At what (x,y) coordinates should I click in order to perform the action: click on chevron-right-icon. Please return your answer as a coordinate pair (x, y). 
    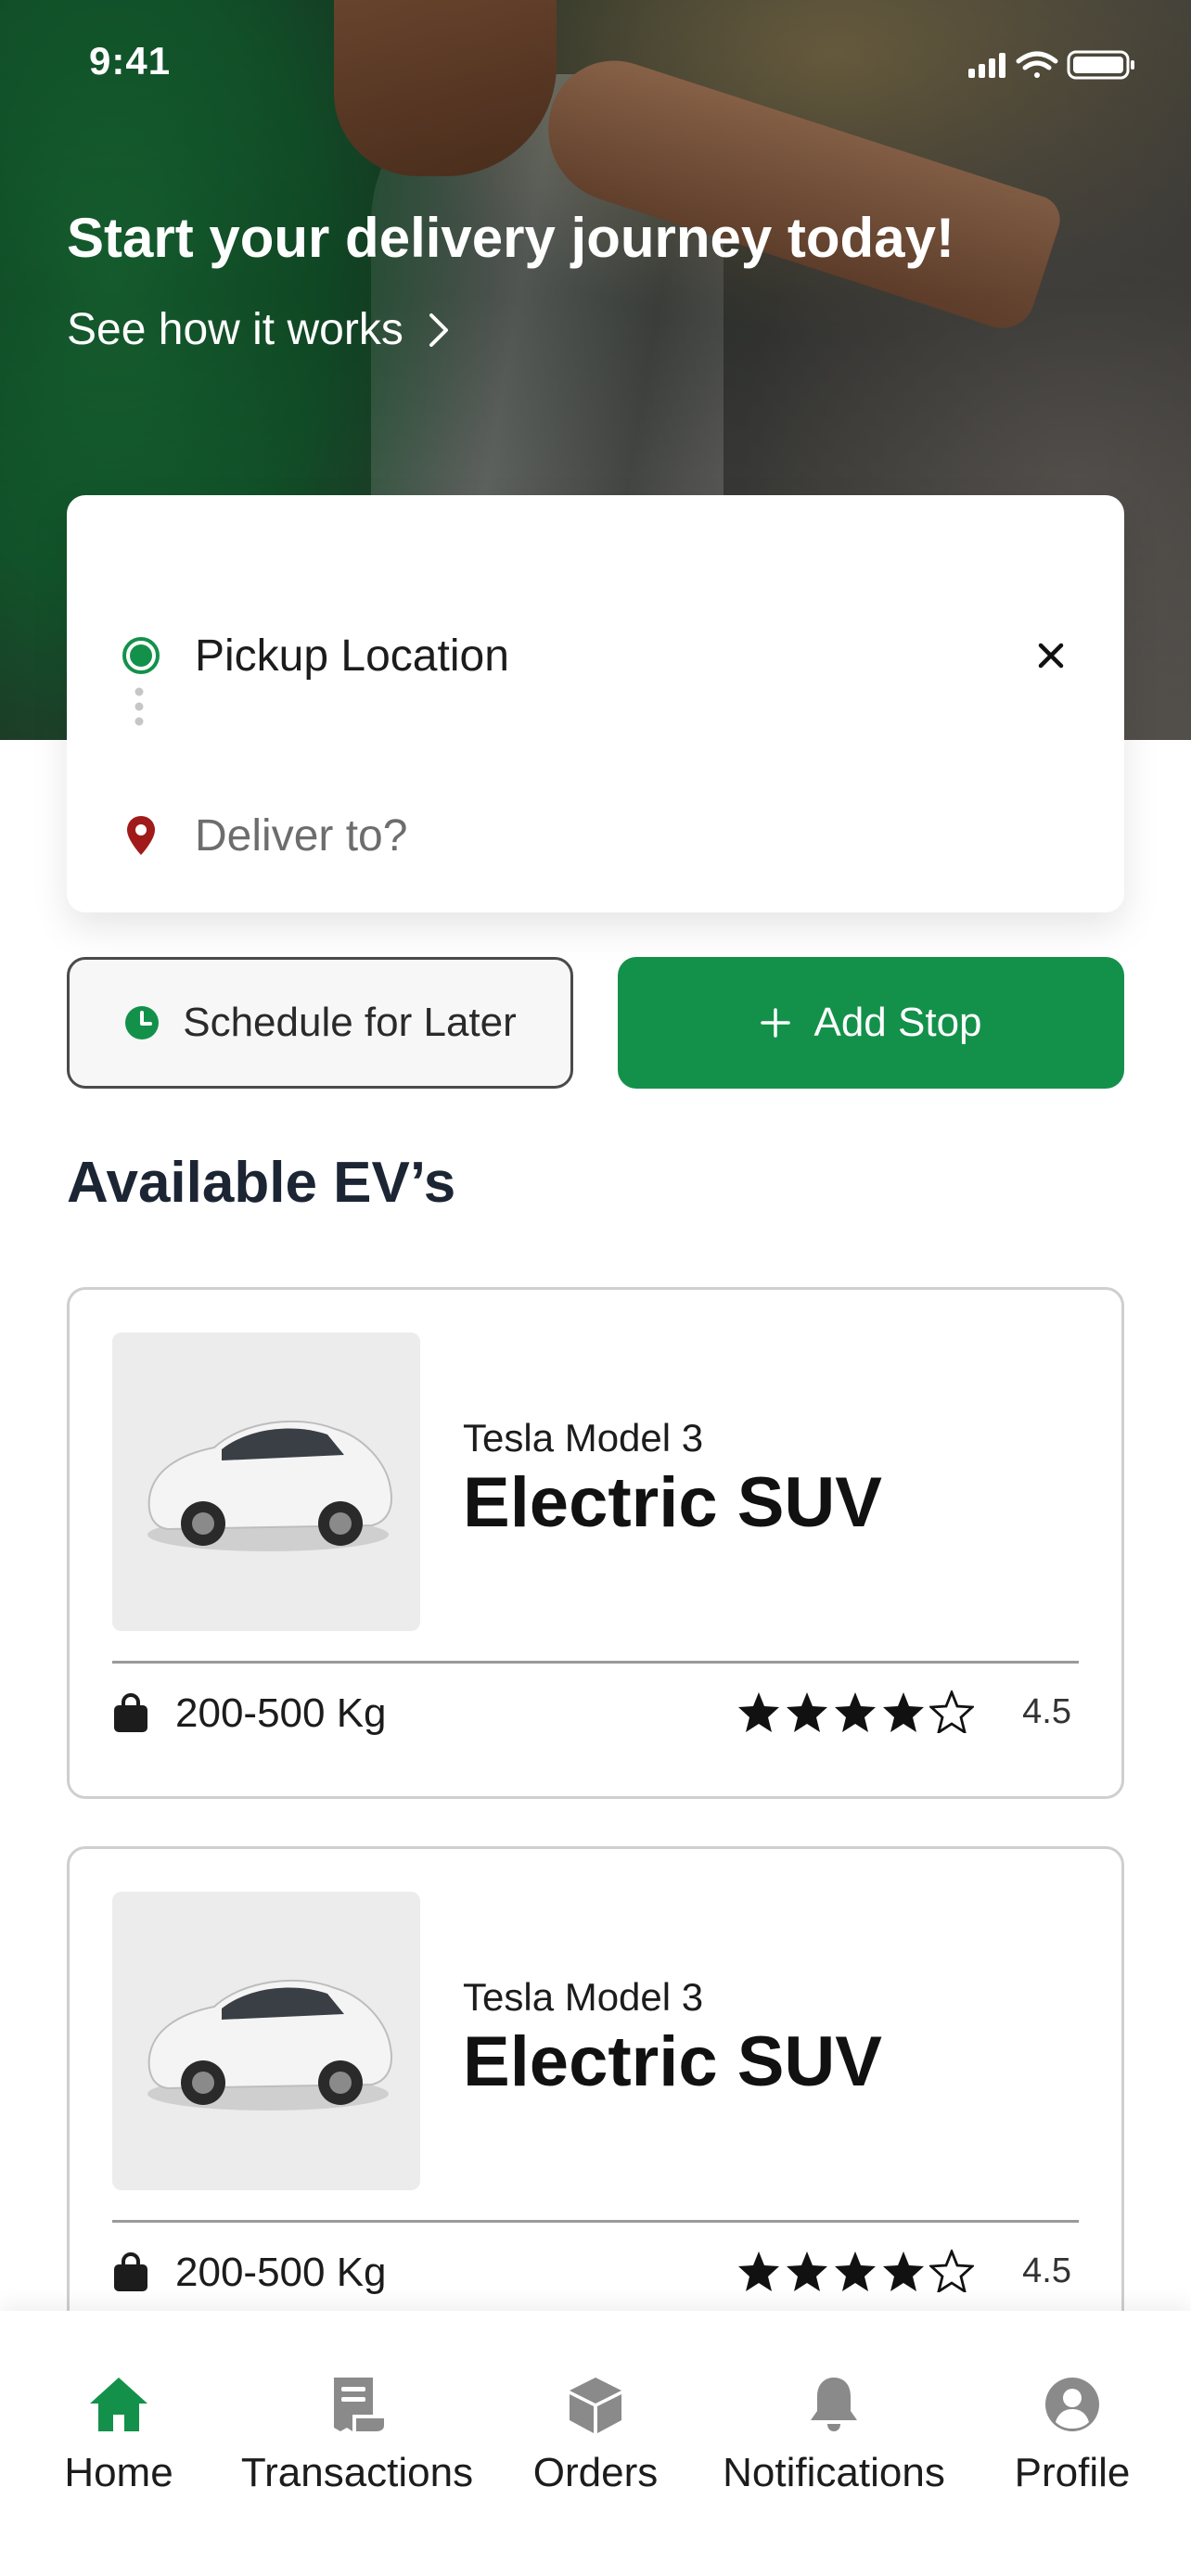
    Looking at the image, I should click on (438, 329).